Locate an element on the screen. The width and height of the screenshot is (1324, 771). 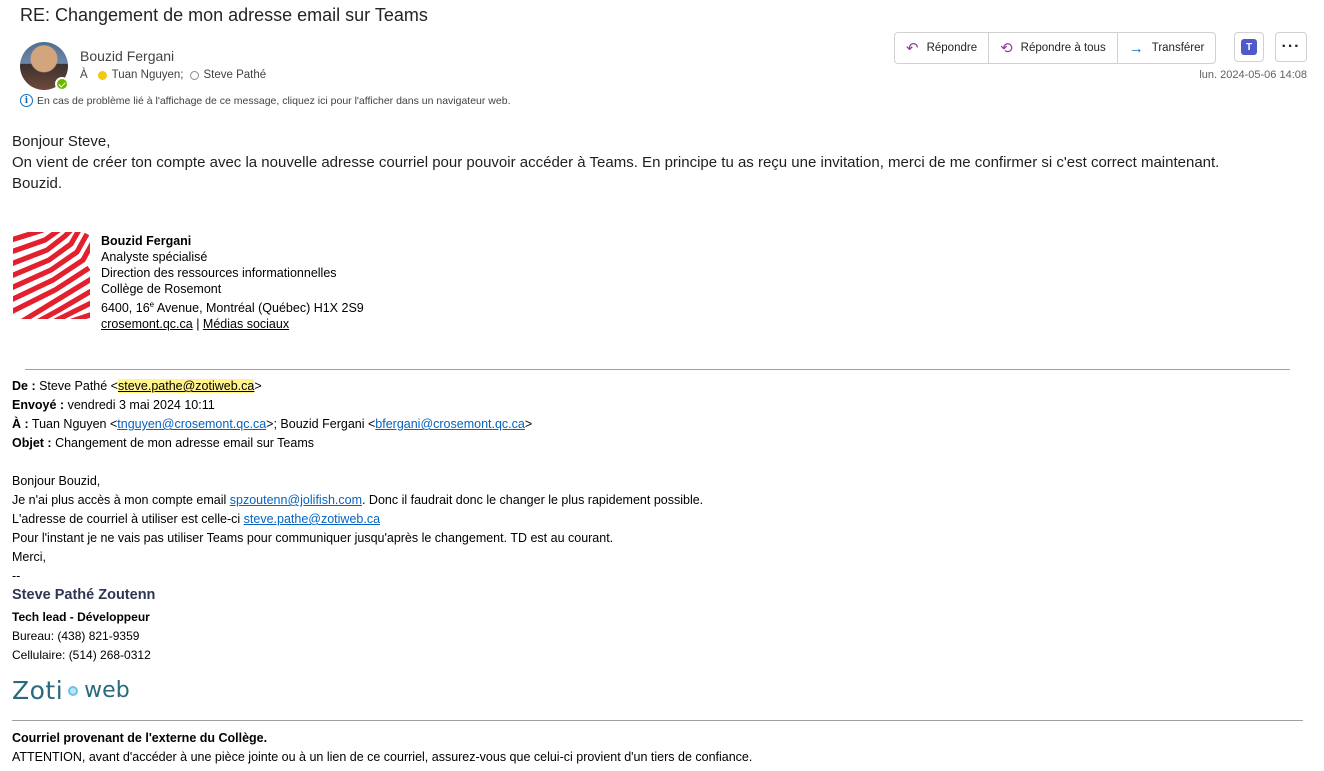
old-email-link: spzoutenn@jolifish.com is located at coordinates (296, 500).